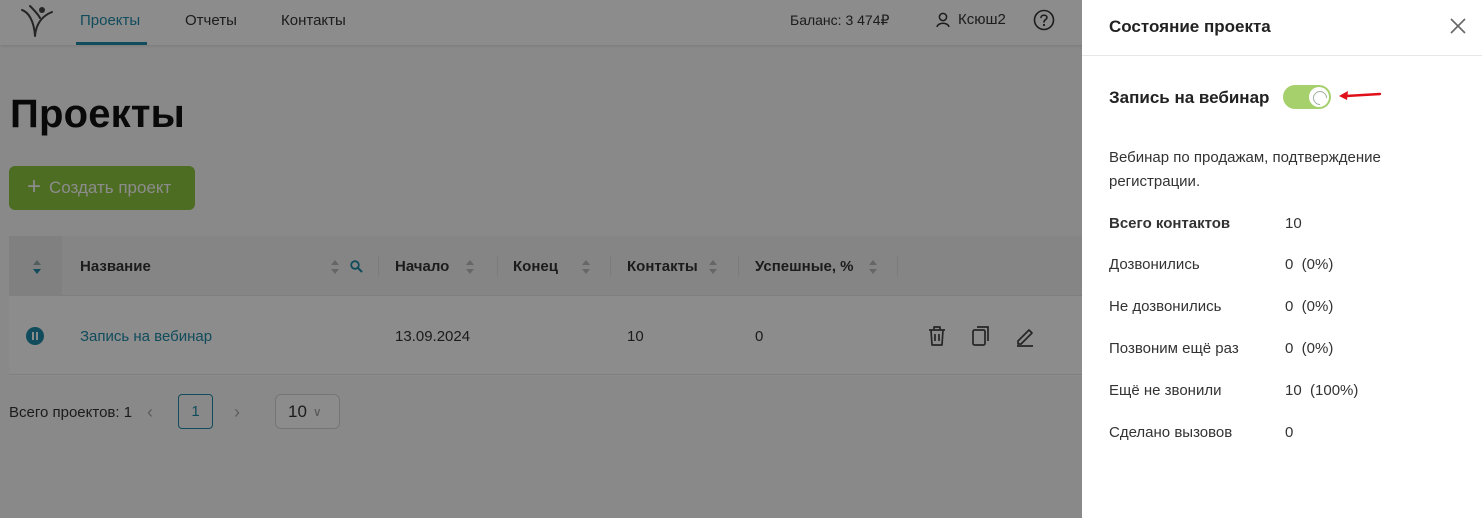 The image size is (1482, 518). Describe the element at coordinates (1282, 28) in the screenshot. I see `drawer-header: Состояние проекта` at that location.